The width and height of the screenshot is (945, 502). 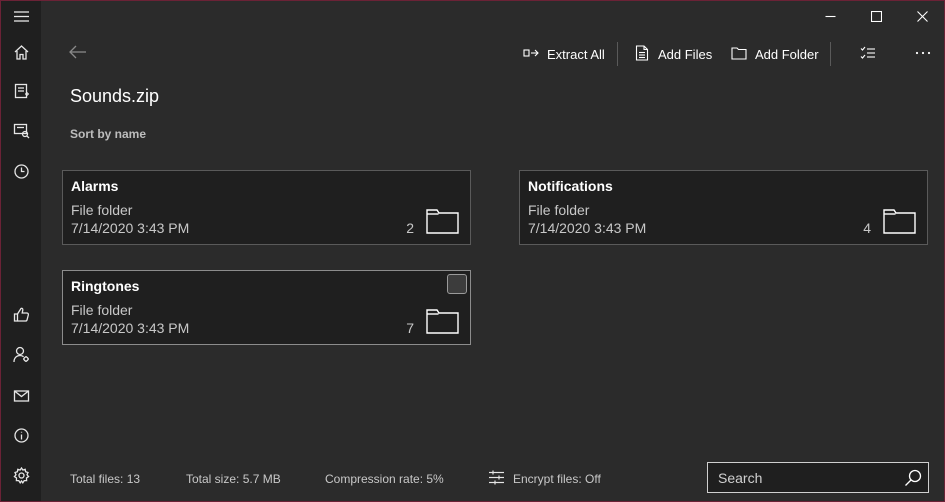 What do you see at coordinates (266, 207) in the screenshot?
I see `folder-card-alarms: Alarms File folder 7/14/2020 3:43 PM 2` at bounding box center [266, 207].